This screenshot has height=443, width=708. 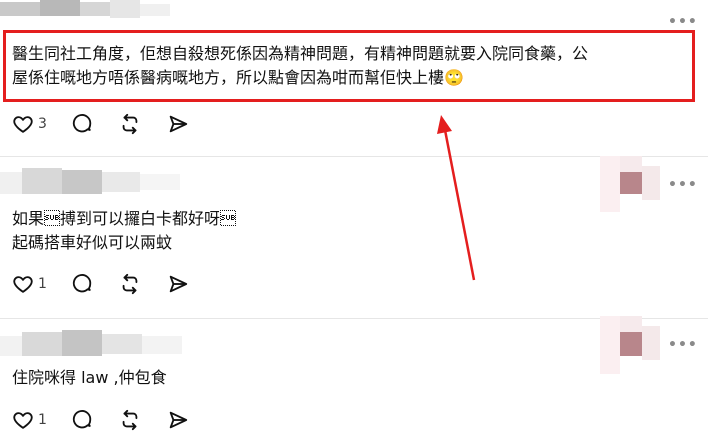 I want to click on red-annotation-arrow, so click(x=456, y=198).